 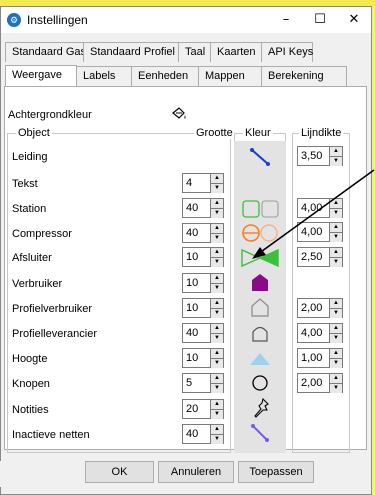 What do you see at coordinates (320, 383) in the screenshot?
I see `linewidth-stepper-knopen: 2,00 ▲ ▼` at bounding box center [320, 383].